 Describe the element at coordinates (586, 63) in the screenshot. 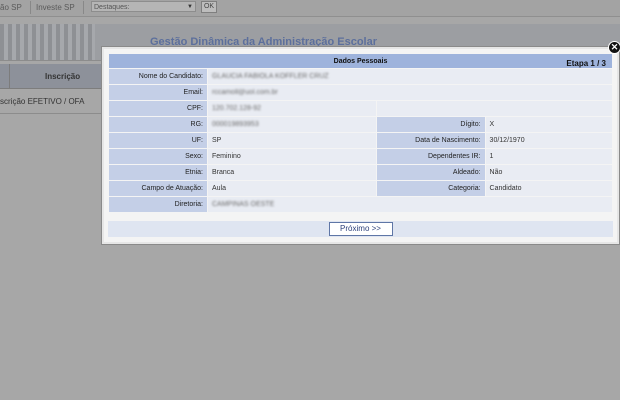

I see `step-indicator: Etapa 1 / 3` at that location.